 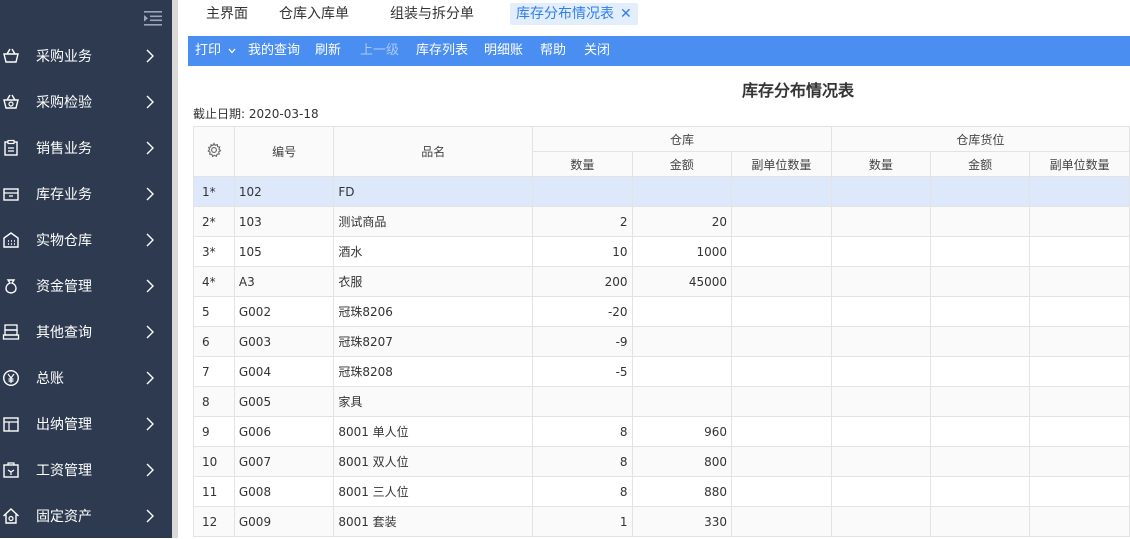 I want to click on stock-list-button: 库存列表, so click(x=442, y=51).